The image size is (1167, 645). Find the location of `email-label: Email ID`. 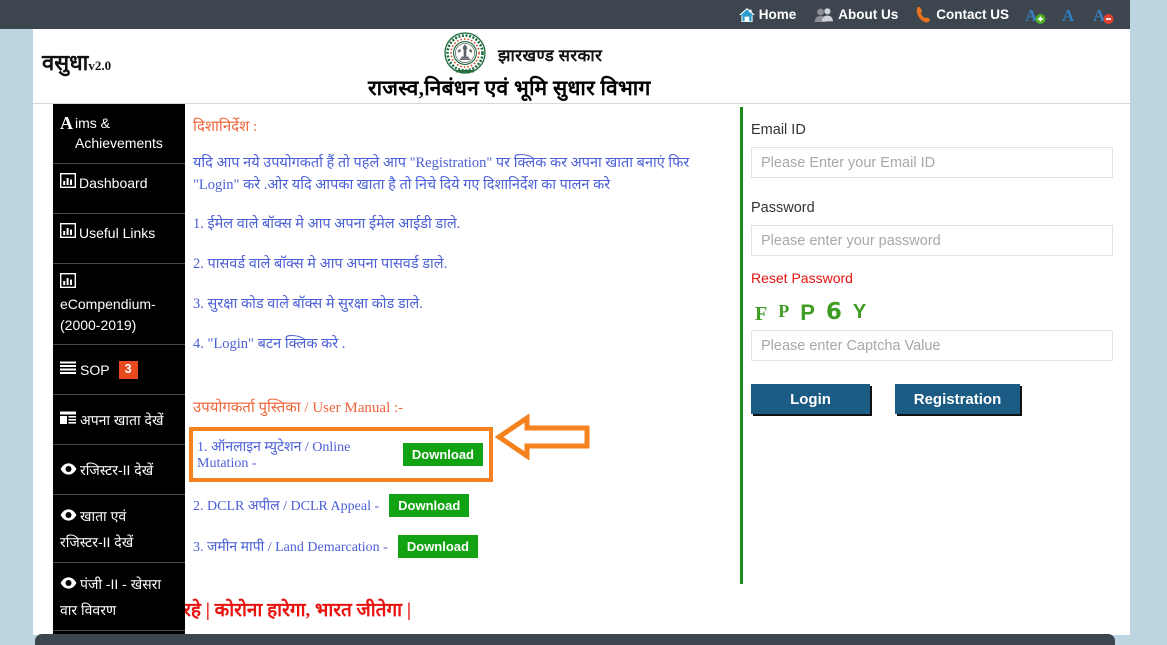

email-label: Email ID is located at coordinates (778, 130).